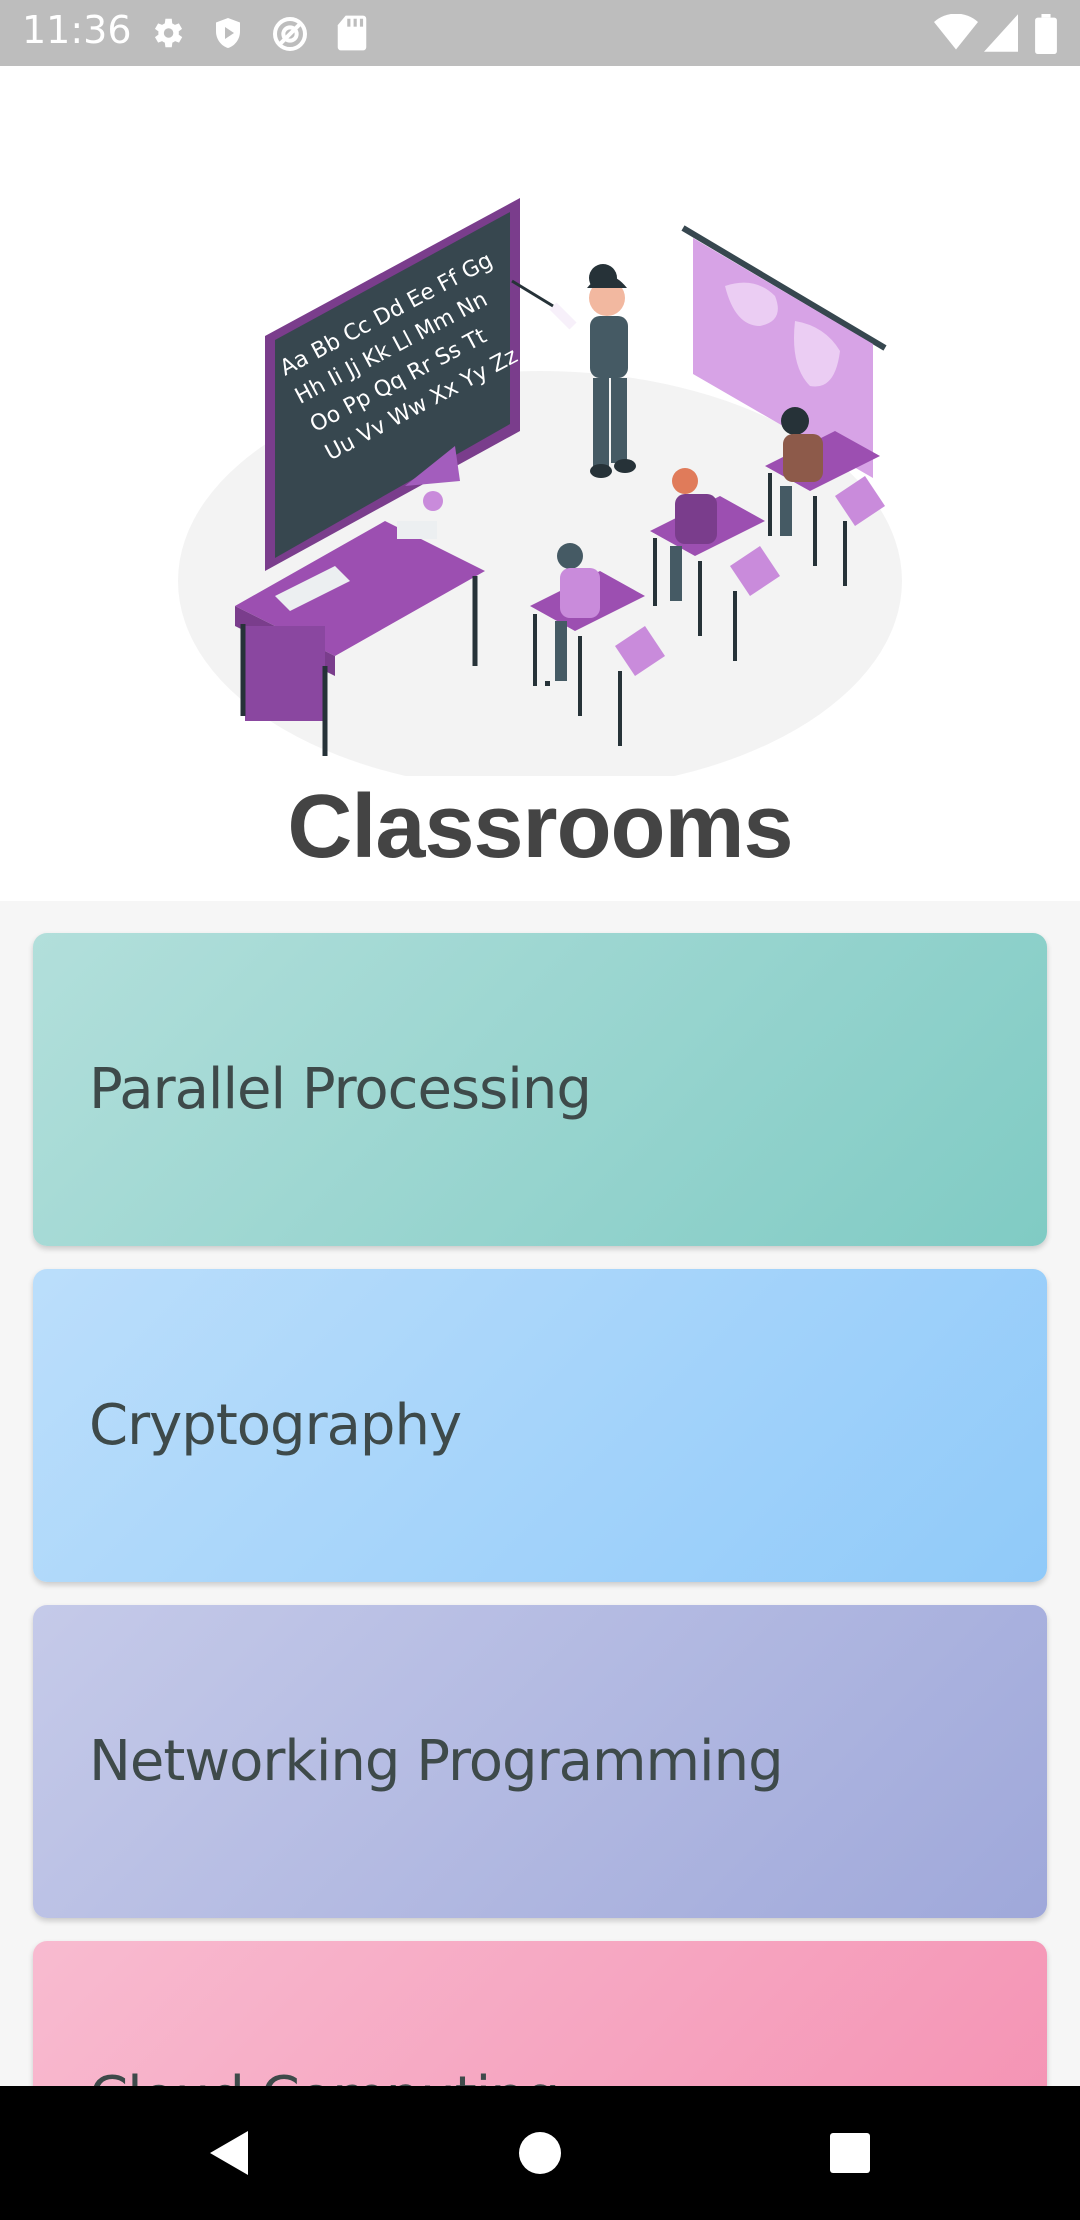 This screenshot has height=2220, width=1080. I want to click on back-icon, so click(230, 2153).